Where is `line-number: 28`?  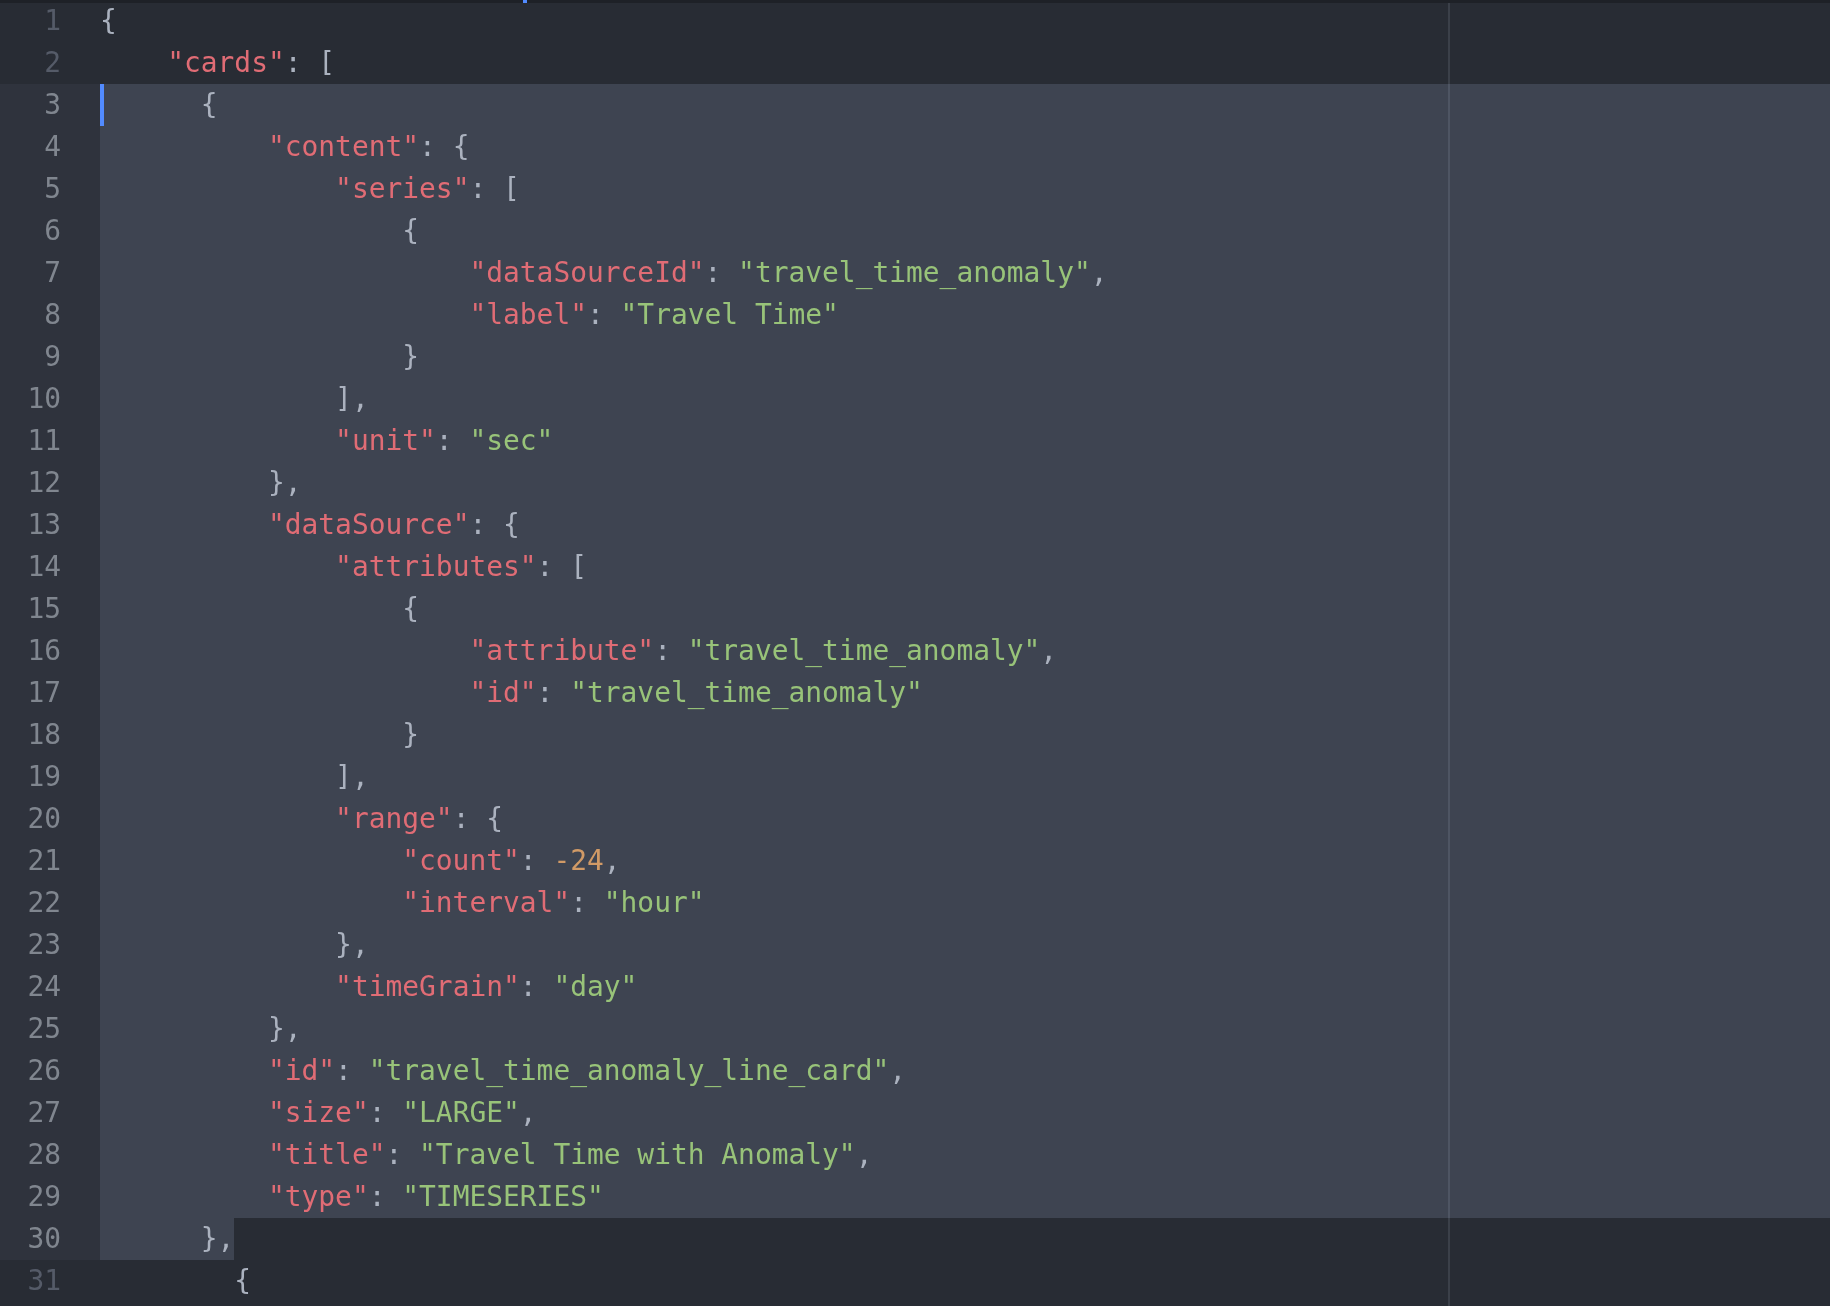
line-number: 28 is located at coordinates (44, 1155).